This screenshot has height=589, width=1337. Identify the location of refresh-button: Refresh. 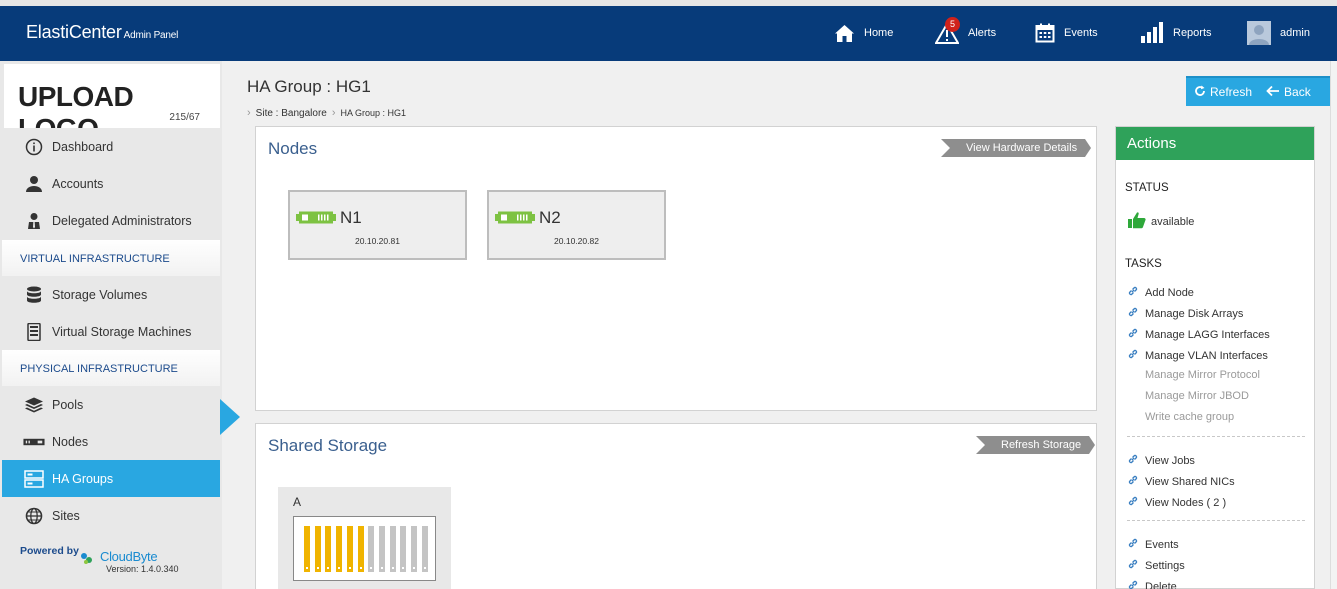
(1223, 92).